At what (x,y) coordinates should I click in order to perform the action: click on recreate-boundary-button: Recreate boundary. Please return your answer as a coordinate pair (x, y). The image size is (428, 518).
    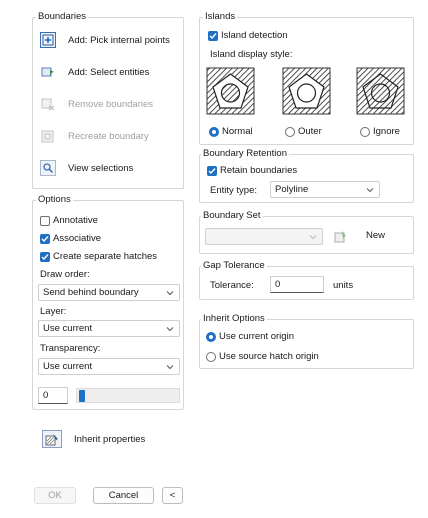
    Looking at the image, I should click on (94, 136).